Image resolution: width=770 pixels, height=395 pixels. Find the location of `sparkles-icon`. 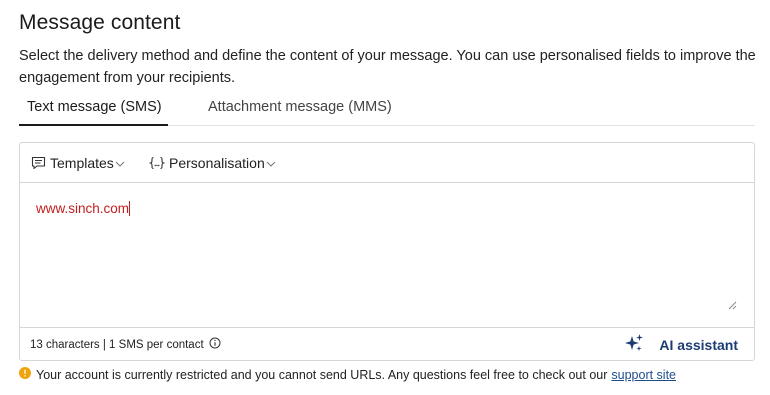

sparkles-icon is located at coordinates (634, 344).